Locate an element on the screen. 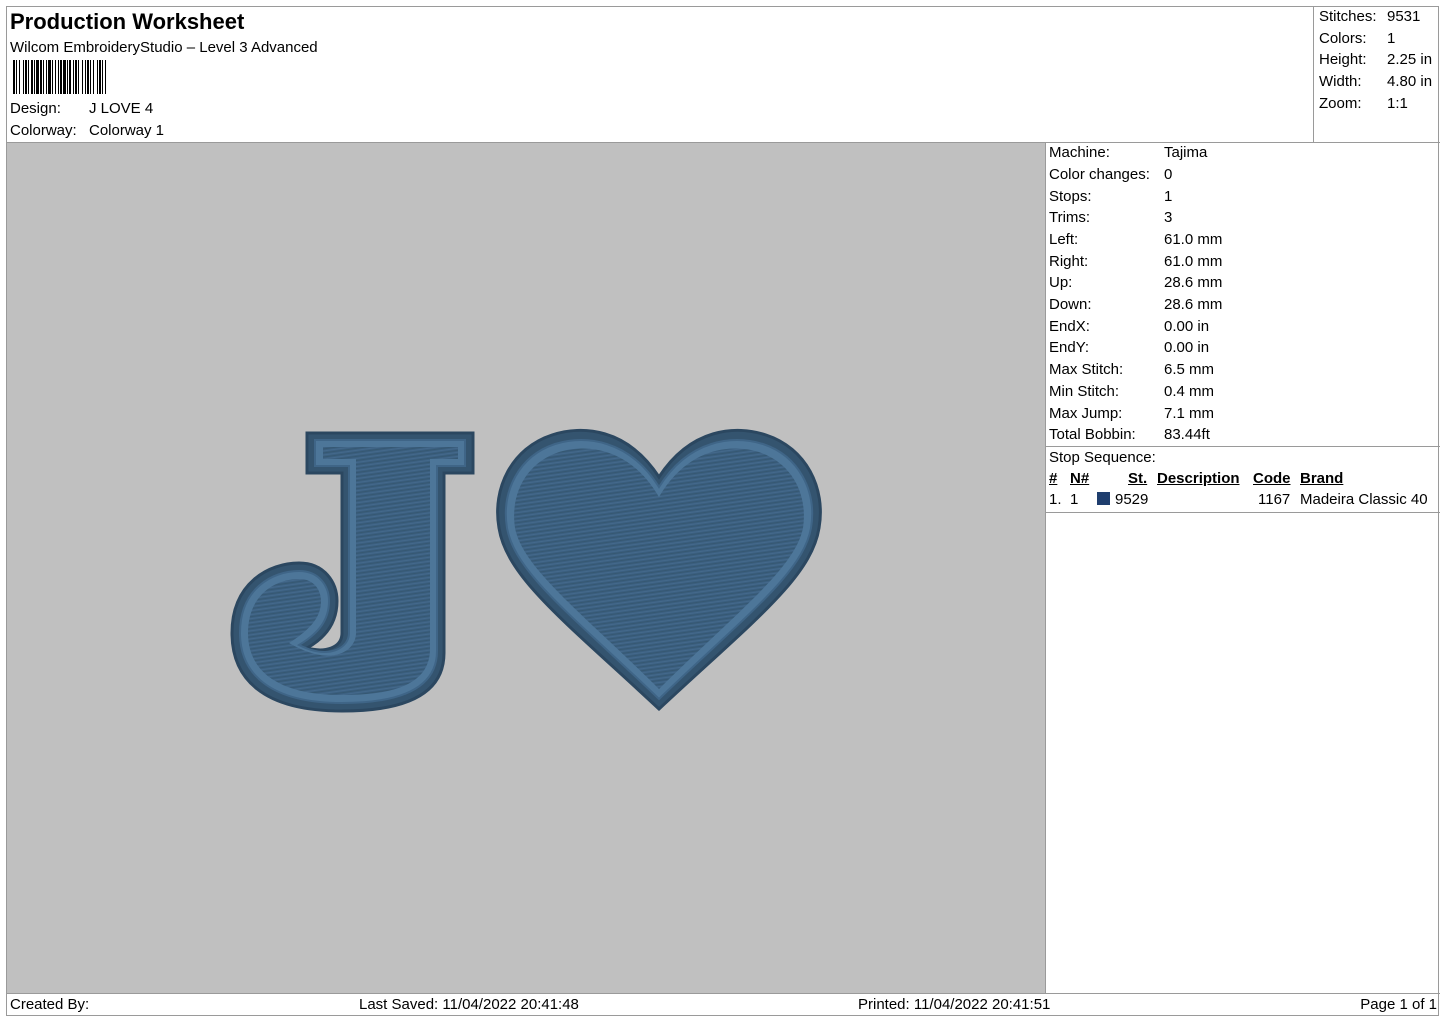 Image resolution: width=1445 pixels, height=1021 pixels. stat-label: Height: is located at coordinates (1343, 59).